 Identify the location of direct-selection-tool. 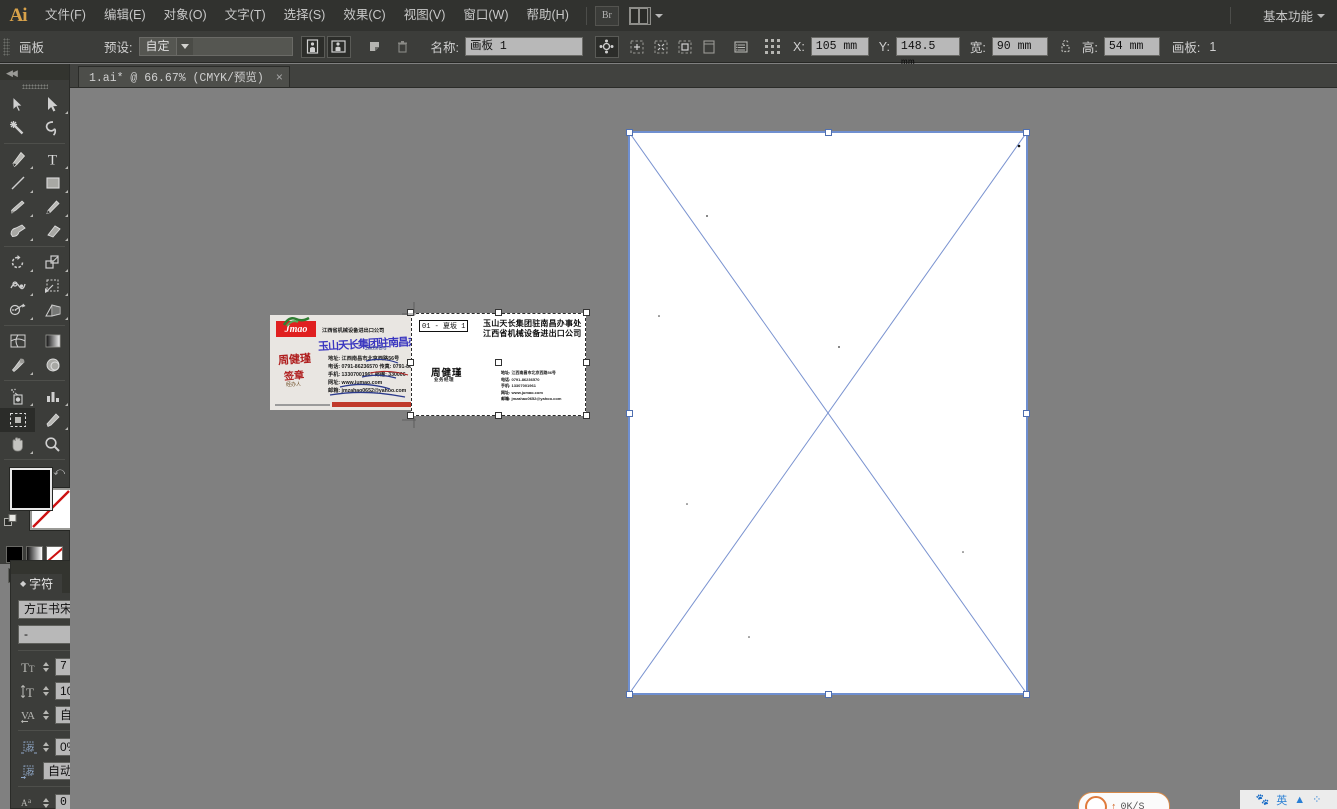
(52, 104).